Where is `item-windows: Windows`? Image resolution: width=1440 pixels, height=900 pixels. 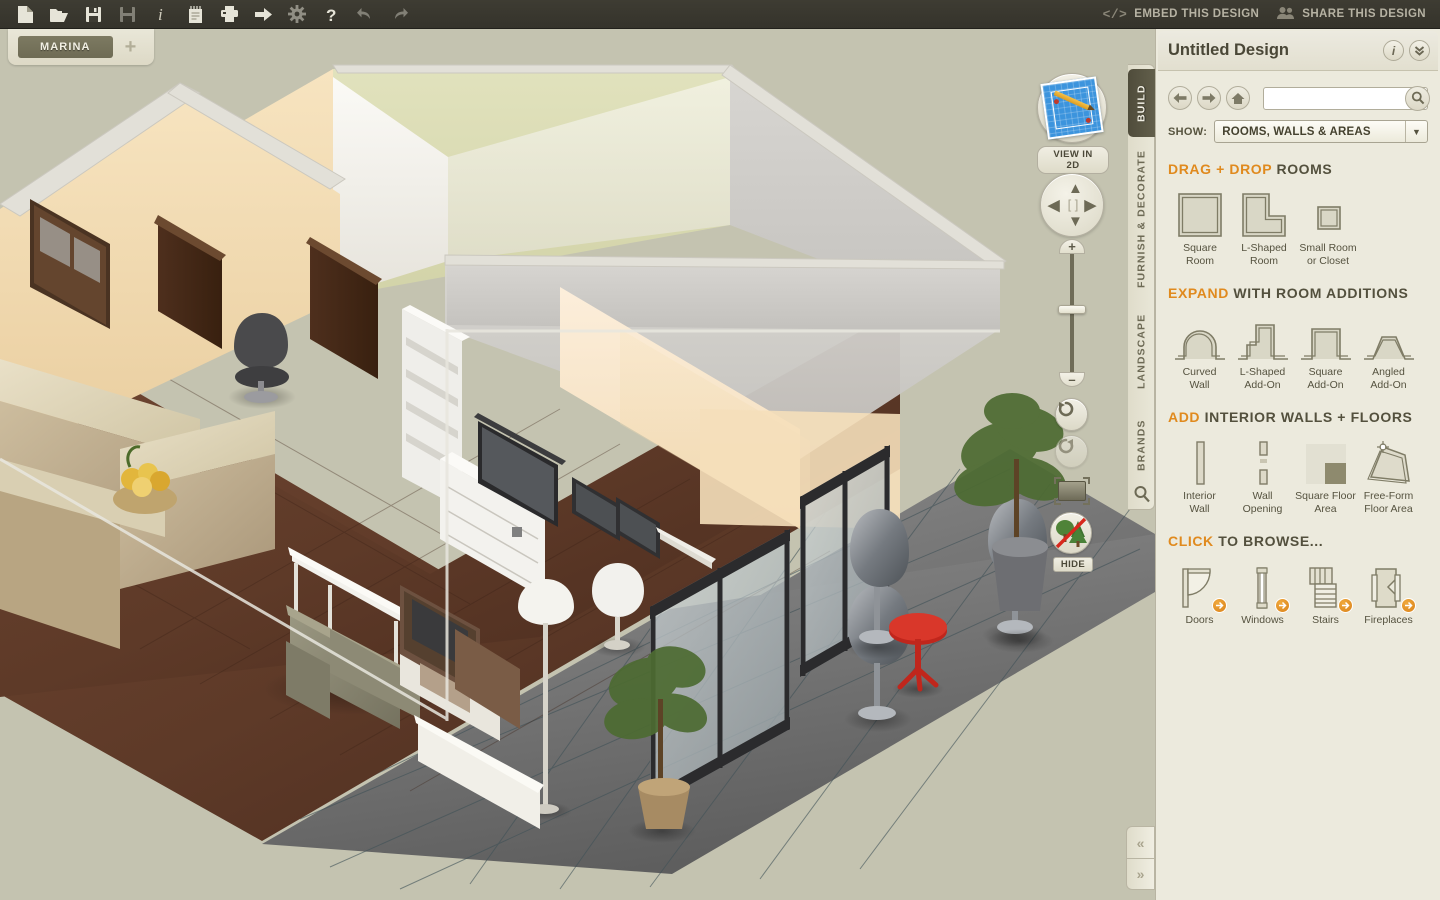
item-windows: Windows is located at coordinates (1262, 591).